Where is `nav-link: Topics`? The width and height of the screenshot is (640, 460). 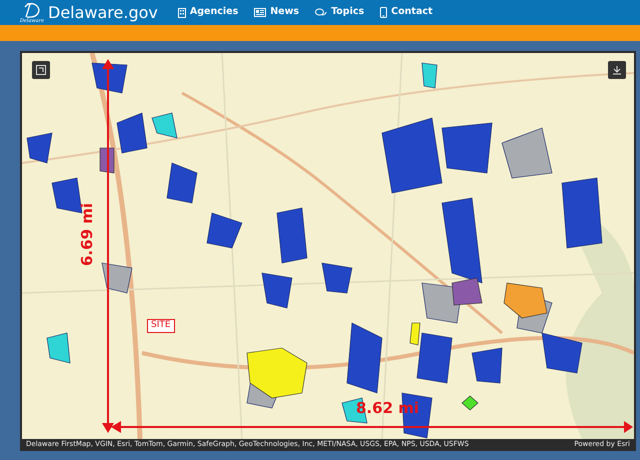
nav-link: Topics is located at coordinates (339, 12).